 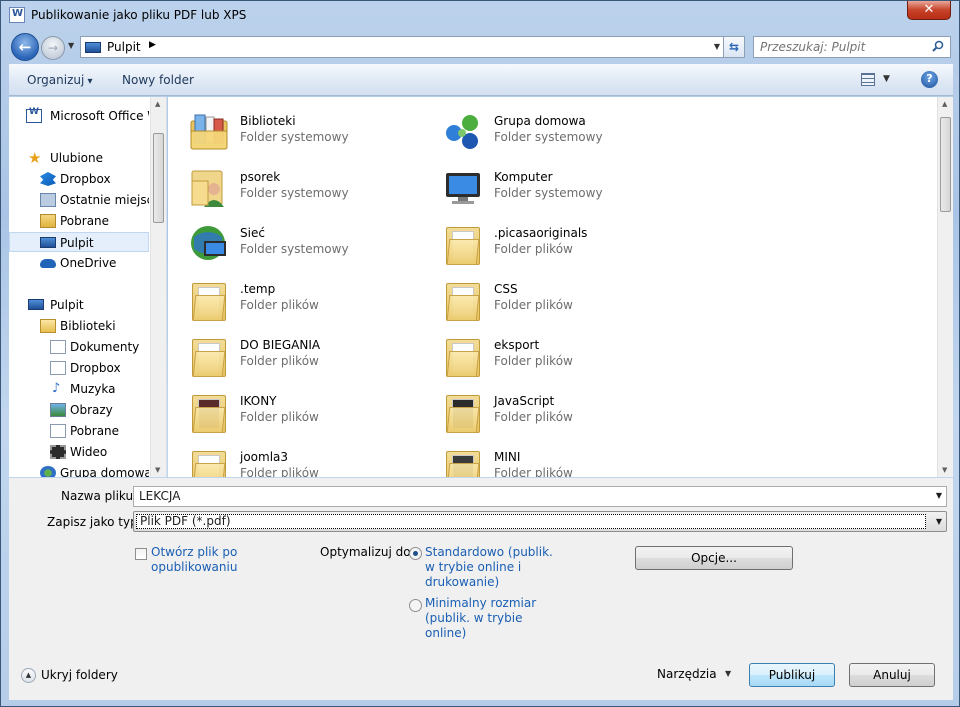 What do you see at coordinates (311, 459) in the screenshot?
I see `file-item-joomla3: joomla3 Folder plików` at bounding box center [311, 459].